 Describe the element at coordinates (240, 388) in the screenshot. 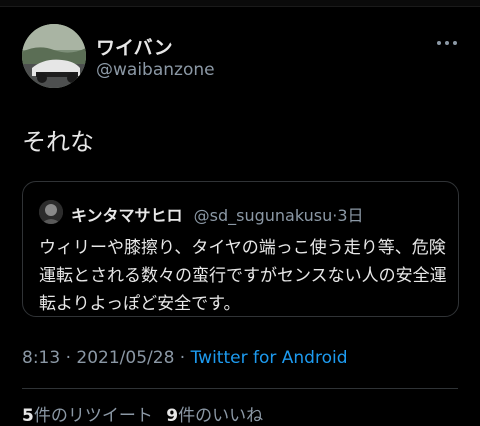

I see `divider` at that location.